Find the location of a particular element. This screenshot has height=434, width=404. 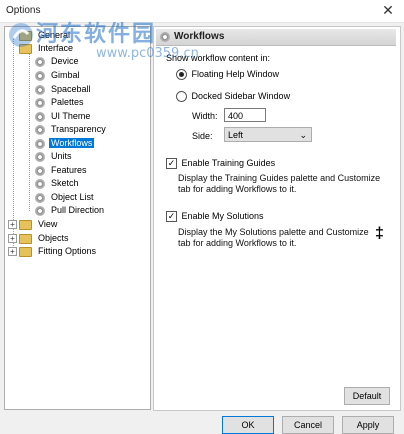

default-button: Default is located at coordinates (367, 396).